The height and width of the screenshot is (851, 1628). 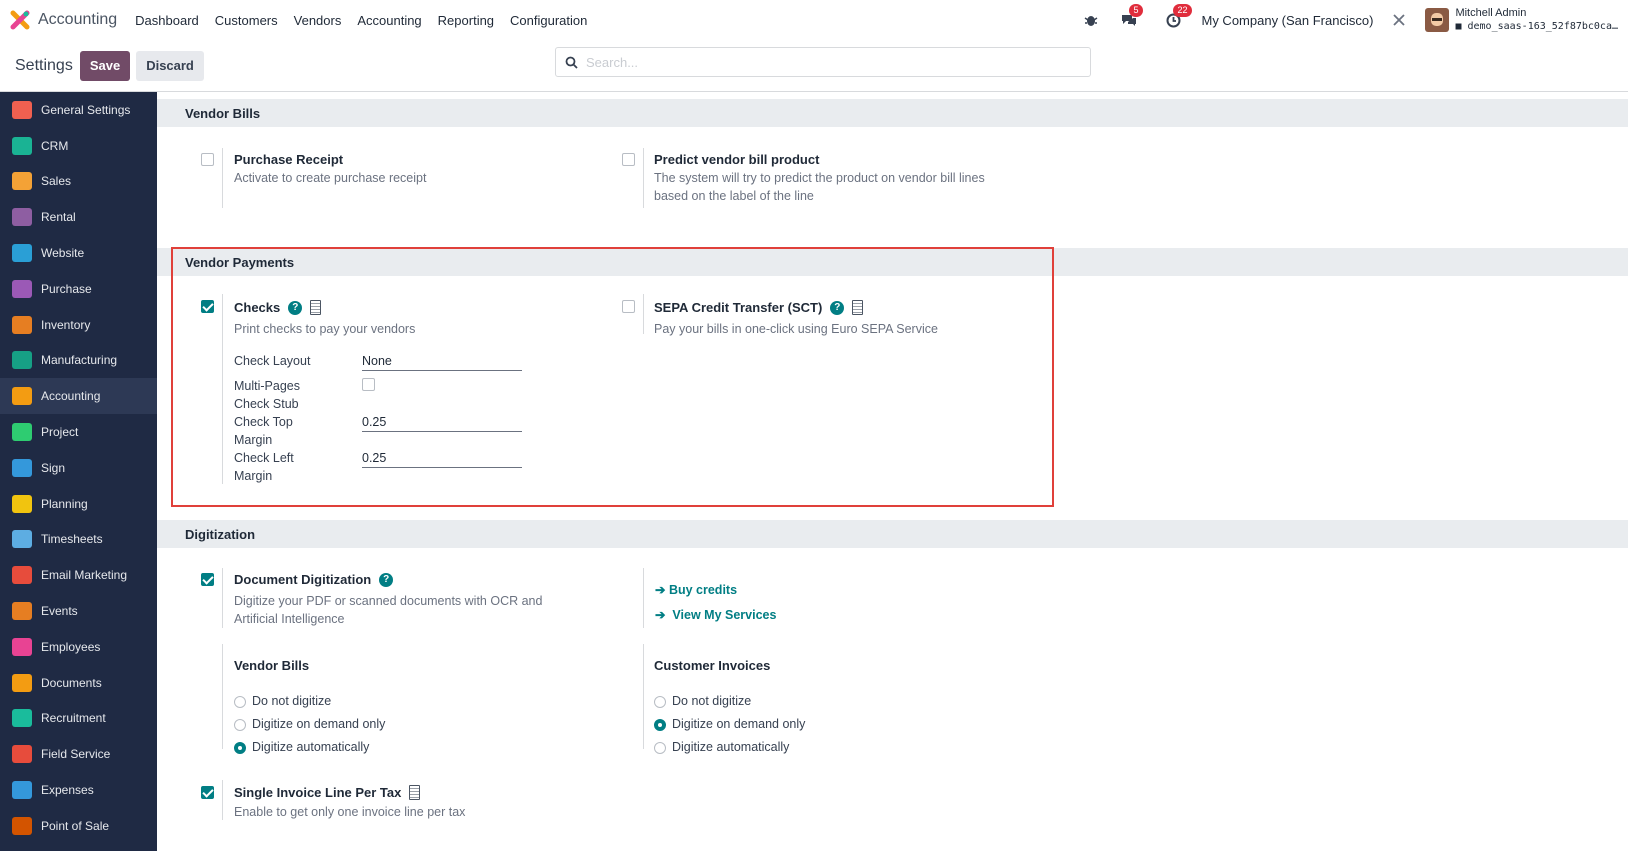 What do you see at coordinates (442, 362) in the screenshot?
I see `check-layout-field: None` at bounding box center [442, 362].